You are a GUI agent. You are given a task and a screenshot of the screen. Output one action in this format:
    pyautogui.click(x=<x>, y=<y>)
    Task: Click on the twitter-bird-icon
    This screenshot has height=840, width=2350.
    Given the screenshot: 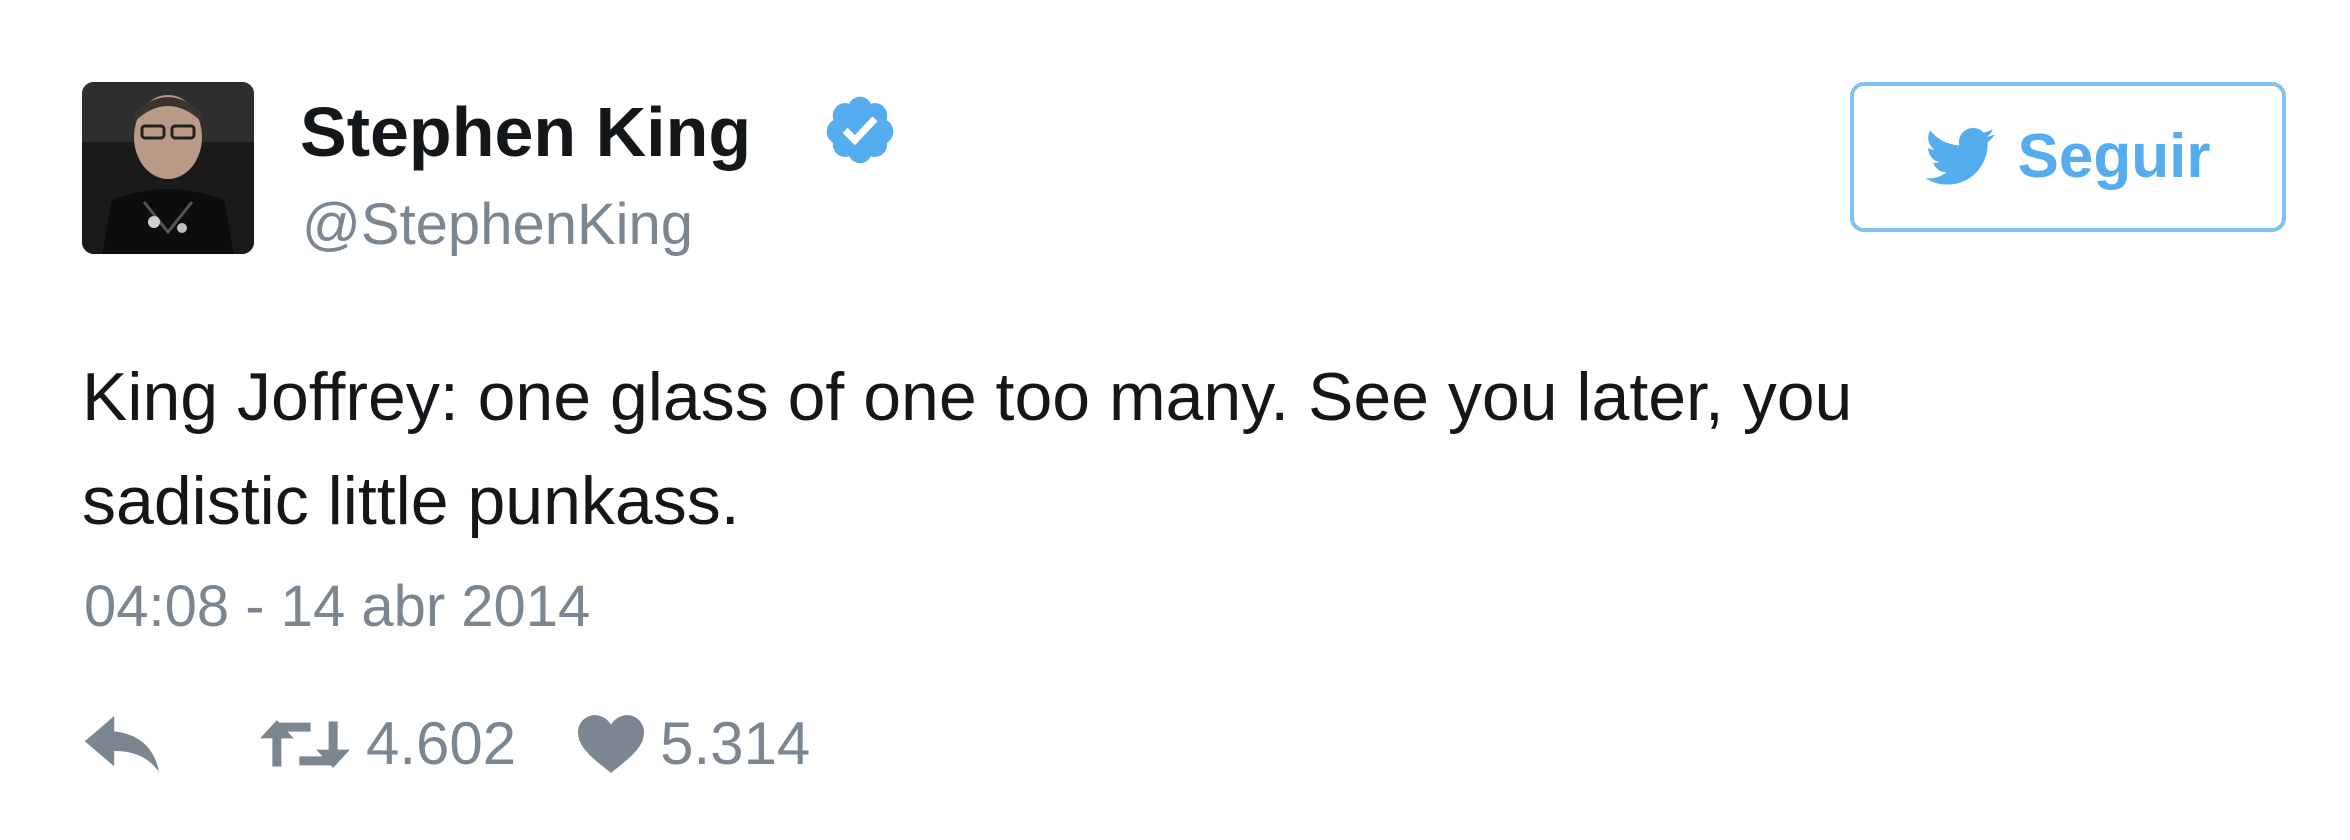 What is the action you would take?
    pyautogui.click(x=1960, y=156)
    